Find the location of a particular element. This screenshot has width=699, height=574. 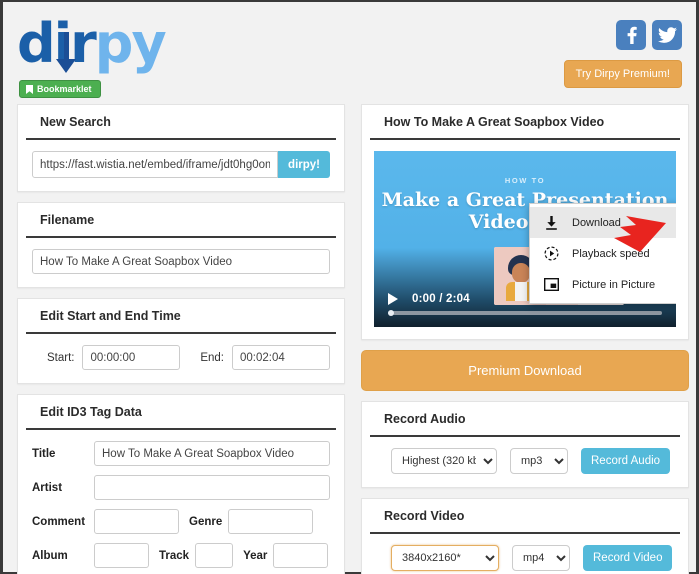

progress-knob is located at coordinates (391, 313).